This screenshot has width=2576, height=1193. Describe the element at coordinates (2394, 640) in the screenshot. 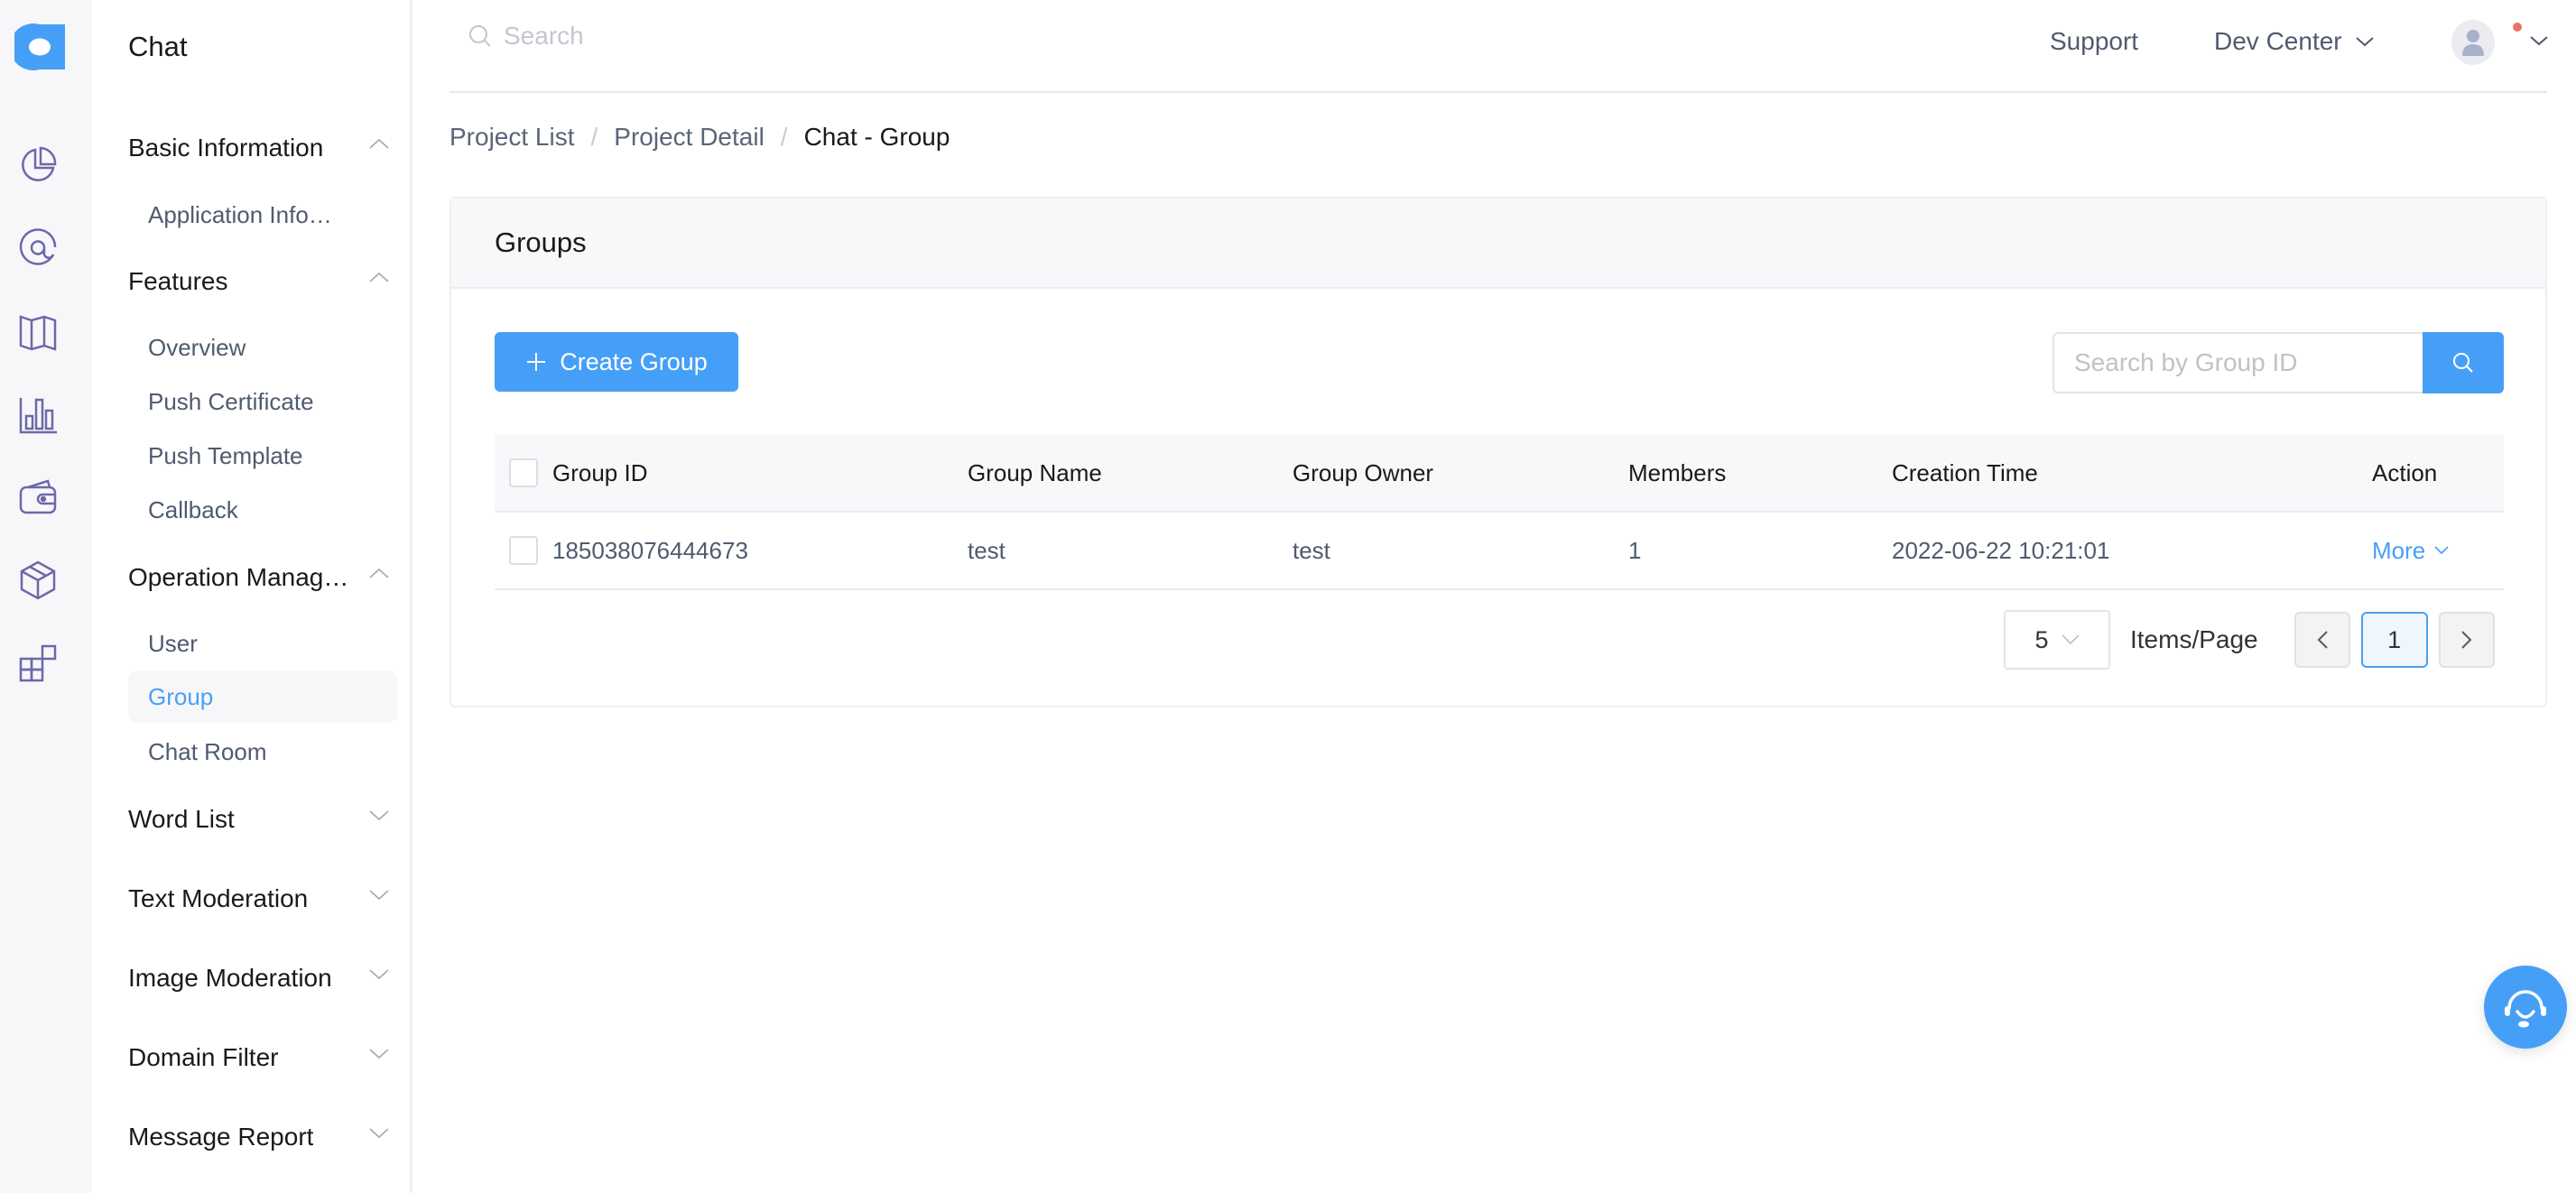

I see `page-number-button: 1` at that location.